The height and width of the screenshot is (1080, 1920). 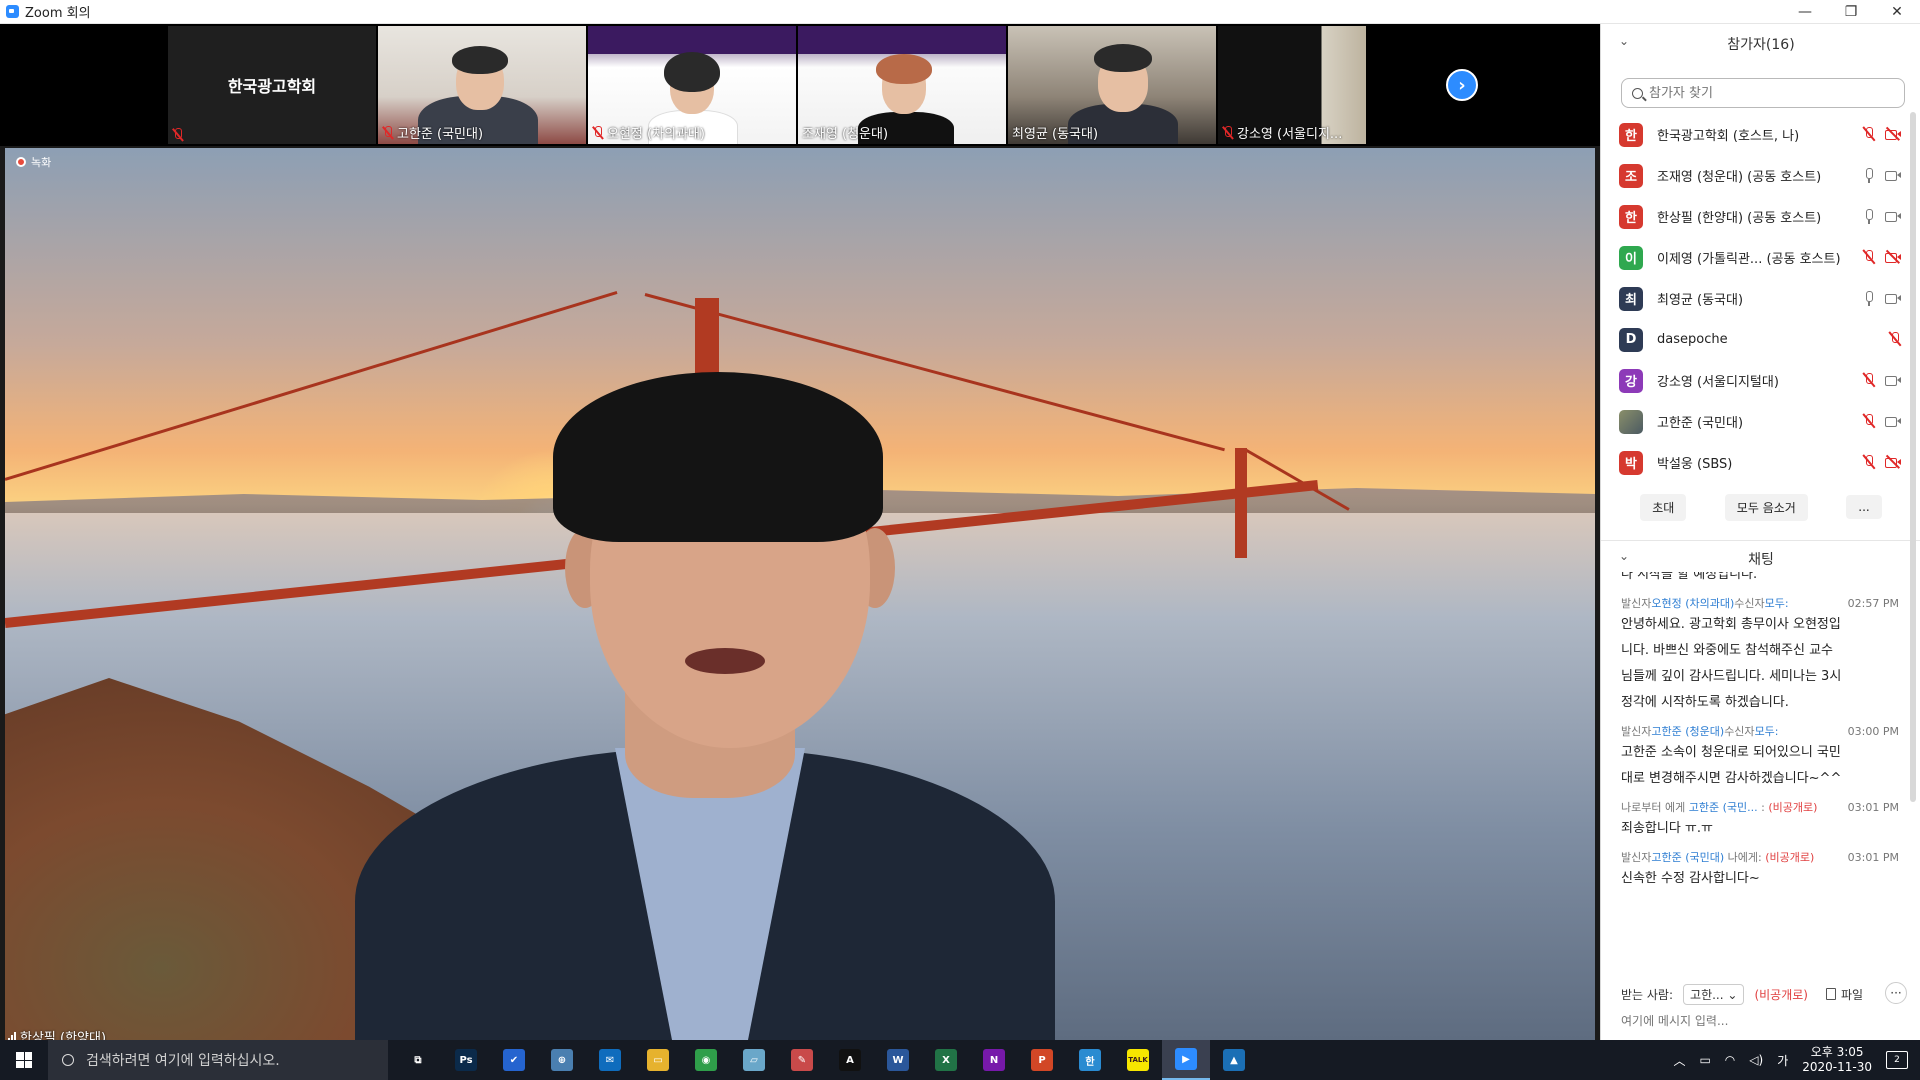 I want to click on close-button: ✕, so click(x=1897, y=12).